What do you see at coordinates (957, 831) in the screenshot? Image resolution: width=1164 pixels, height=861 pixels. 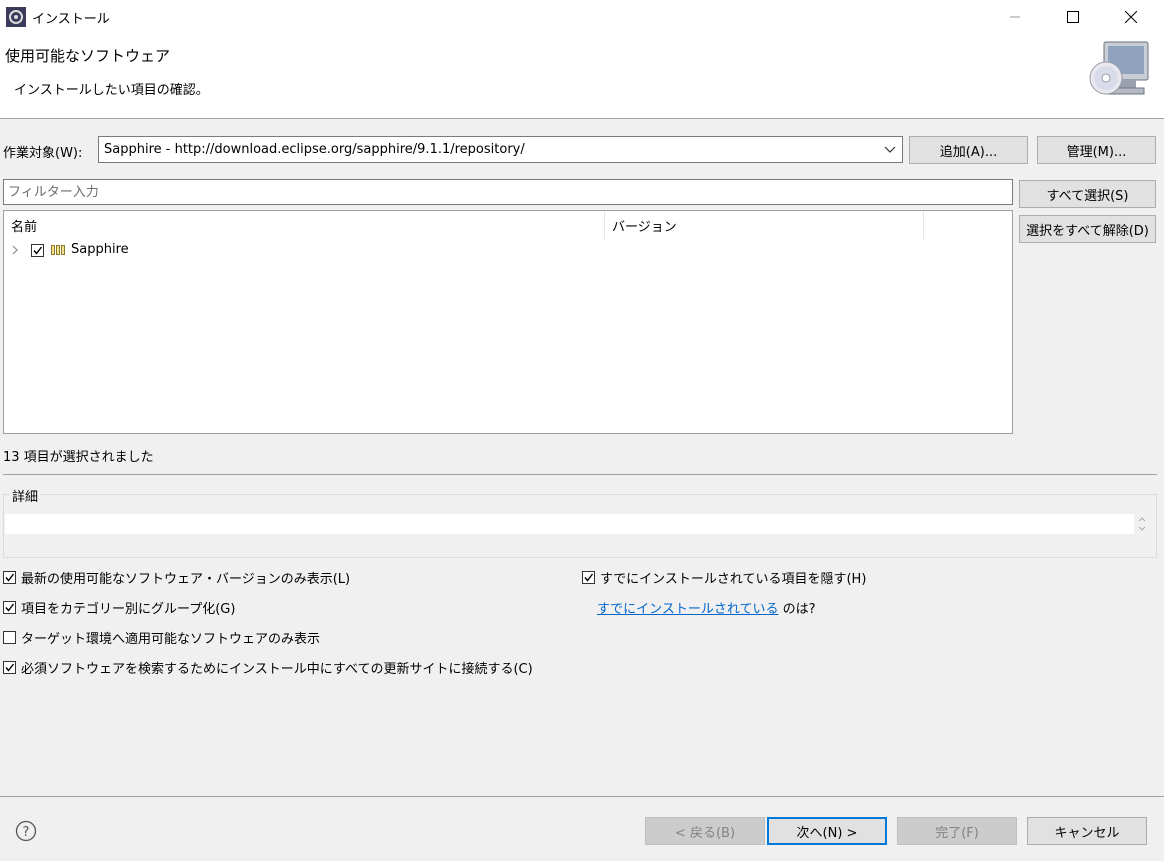 I see `finish-button: 完了(F)` at bounding box center [957, 831].